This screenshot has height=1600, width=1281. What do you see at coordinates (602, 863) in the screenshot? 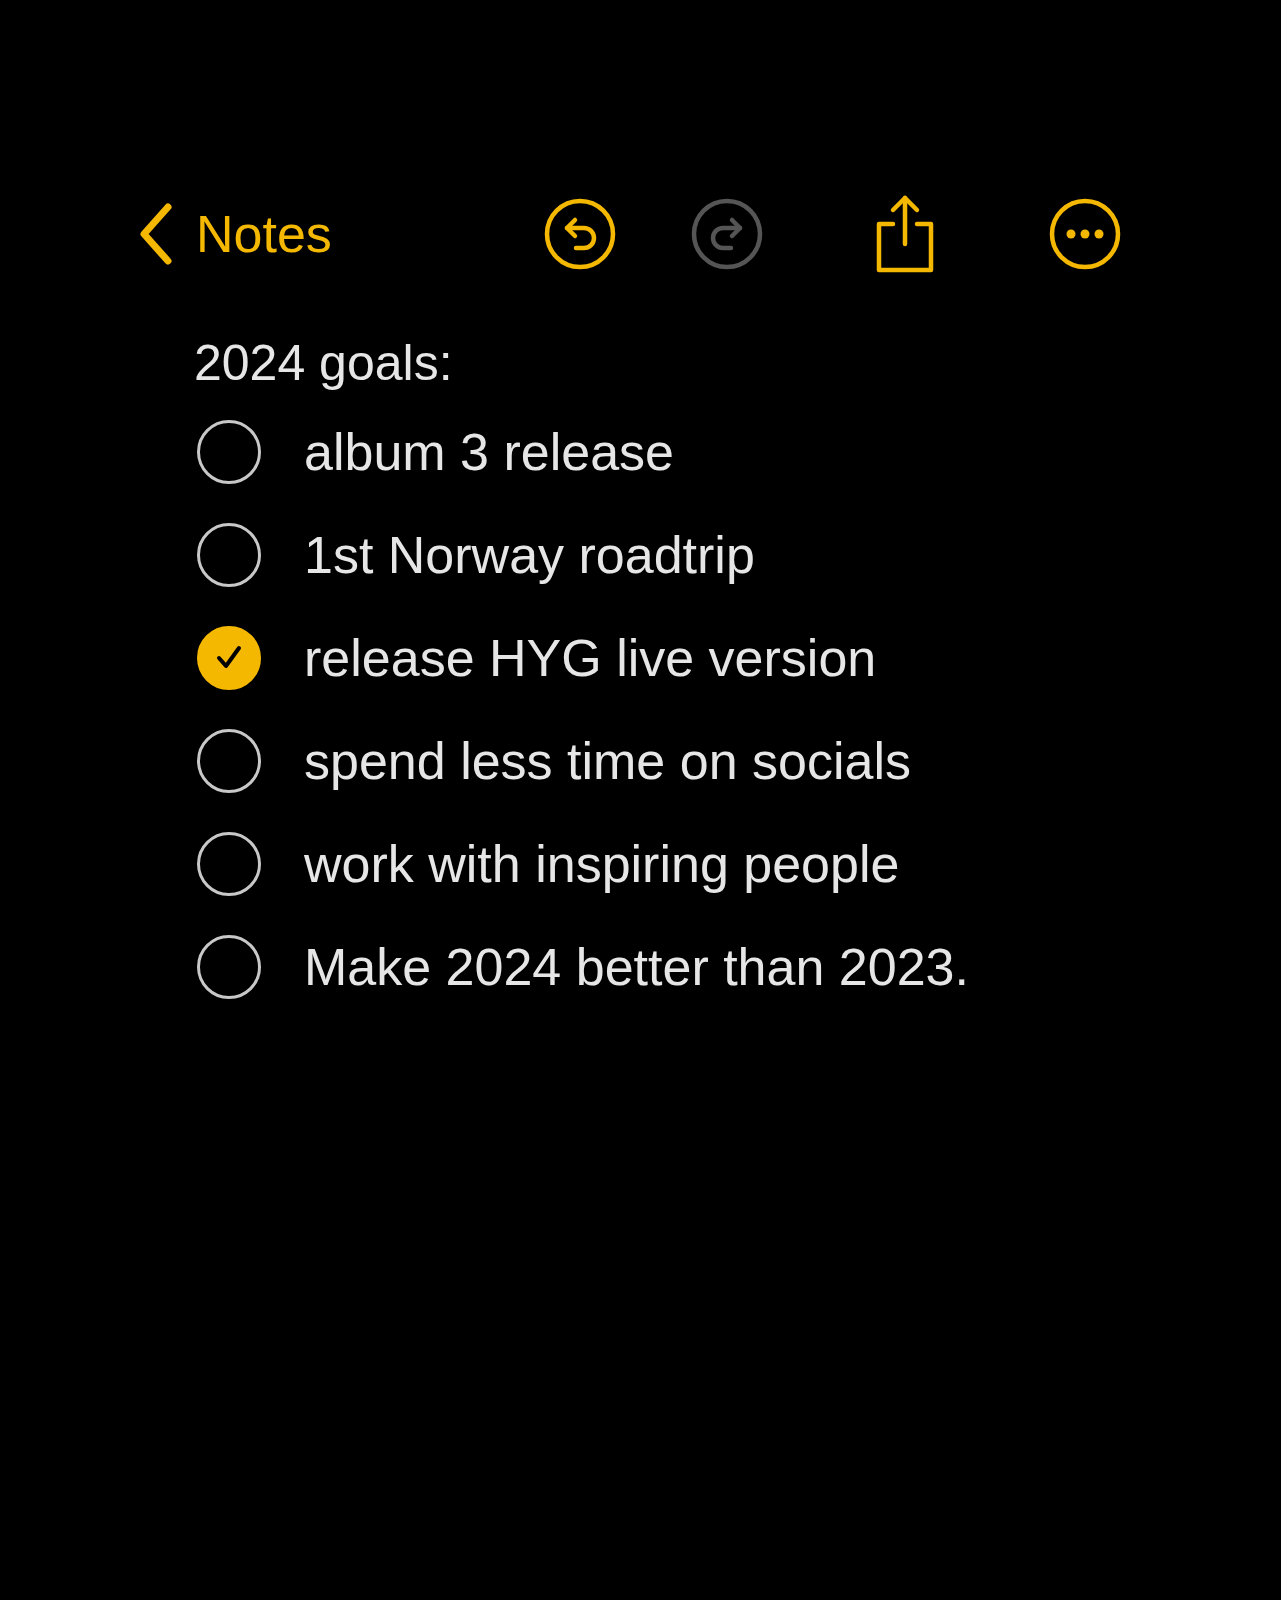
I see `checklist-item-text: work with inspiring people` at bounding box center [602, 863].